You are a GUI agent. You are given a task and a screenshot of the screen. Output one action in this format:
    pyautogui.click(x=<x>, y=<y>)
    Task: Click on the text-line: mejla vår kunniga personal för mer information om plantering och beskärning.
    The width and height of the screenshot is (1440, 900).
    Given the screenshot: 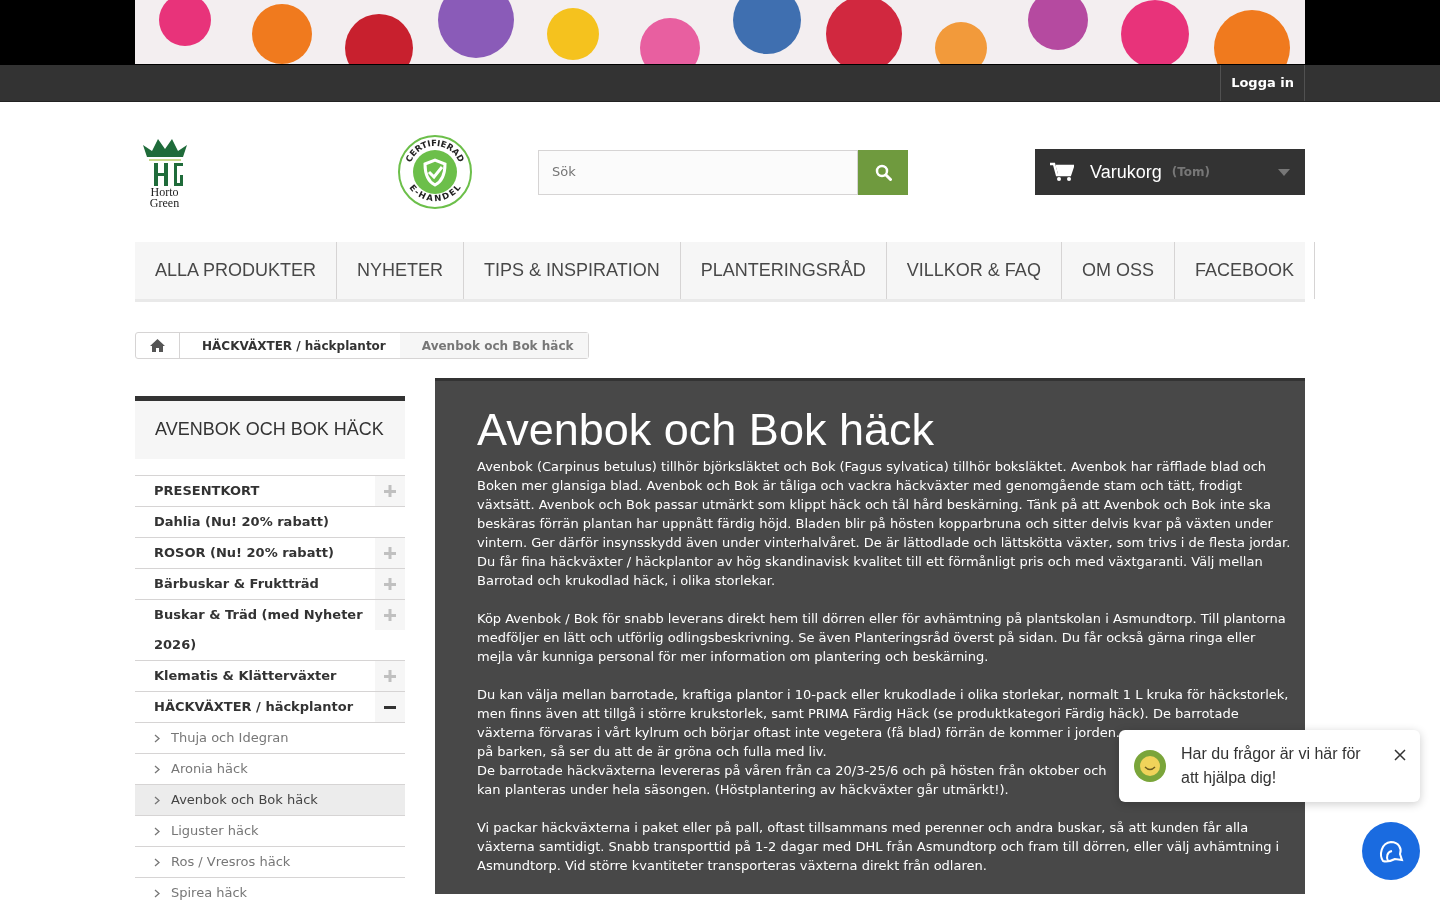 What is the action you would take?
    pyautogui.click(x=733, y=657)
    